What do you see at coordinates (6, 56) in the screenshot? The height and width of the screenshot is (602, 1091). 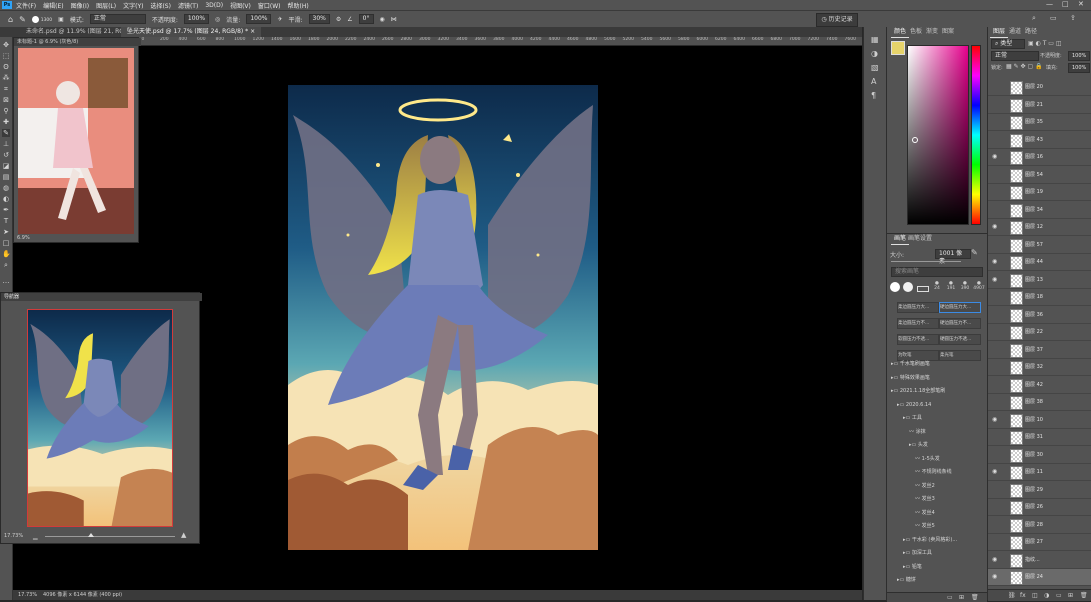 I see `marquee-tool-icon: ⬚` at bounding box center [6, 56].